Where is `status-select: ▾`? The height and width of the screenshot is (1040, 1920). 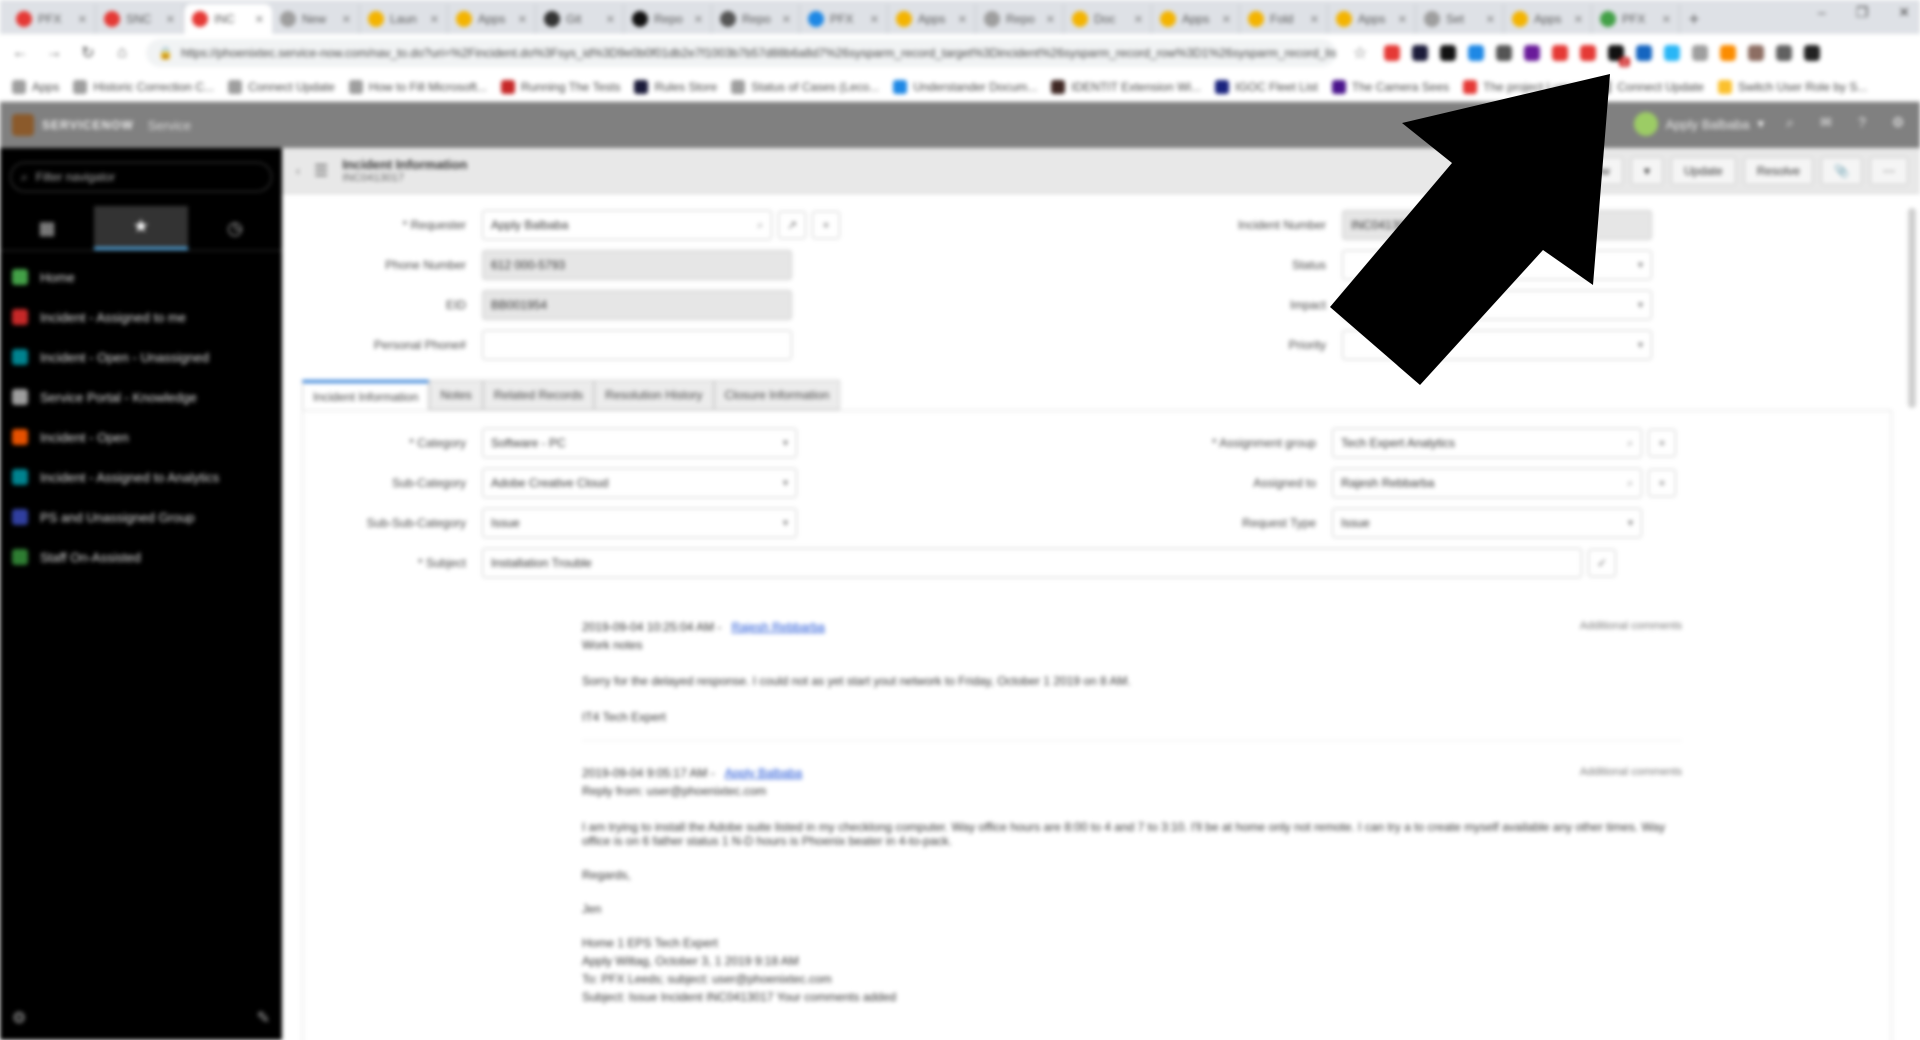
status-select: ▾ is located at coordinates (1497, 265).